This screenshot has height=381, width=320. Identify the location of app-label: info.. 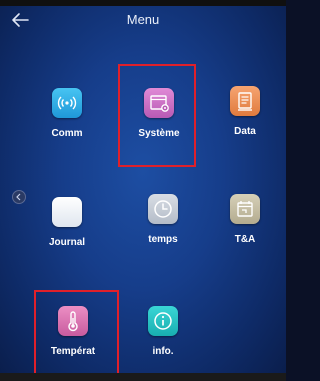
(163, 351).